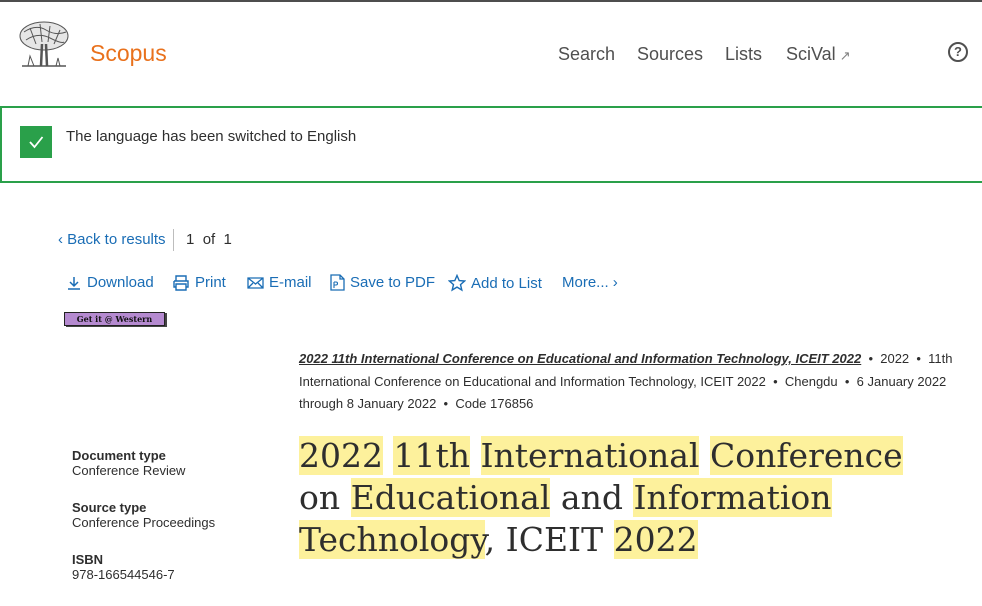  Describe the element at coordinates (129, 470) in the screenshot. I see `document-type-value: Conference Review` at that location.